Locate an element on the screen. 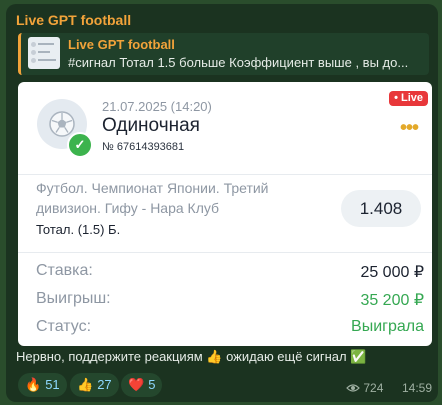 The width and height of the screenshot is (442, 405). reaction-count: 51 is located at coordinates (52, 384).